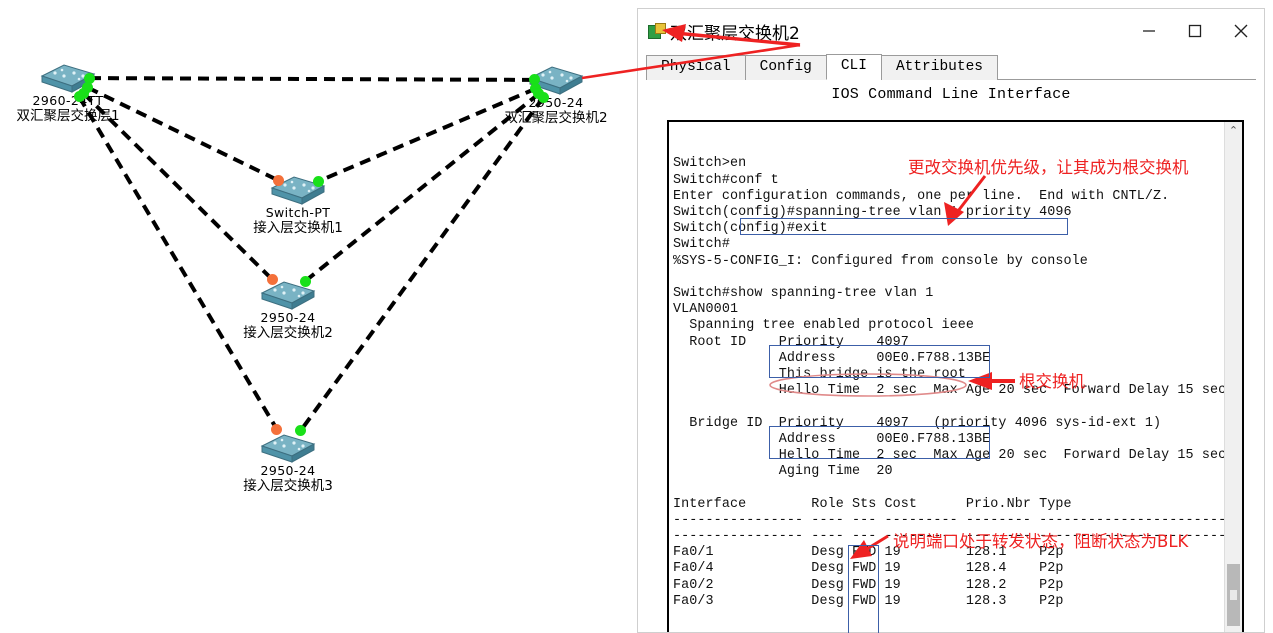 The width and height of the screenshot is (1273, 633). Describe the element at coordinates (735, 33) in the screenshot. I see `window-title: 双汇聚层交换机2` at that location.